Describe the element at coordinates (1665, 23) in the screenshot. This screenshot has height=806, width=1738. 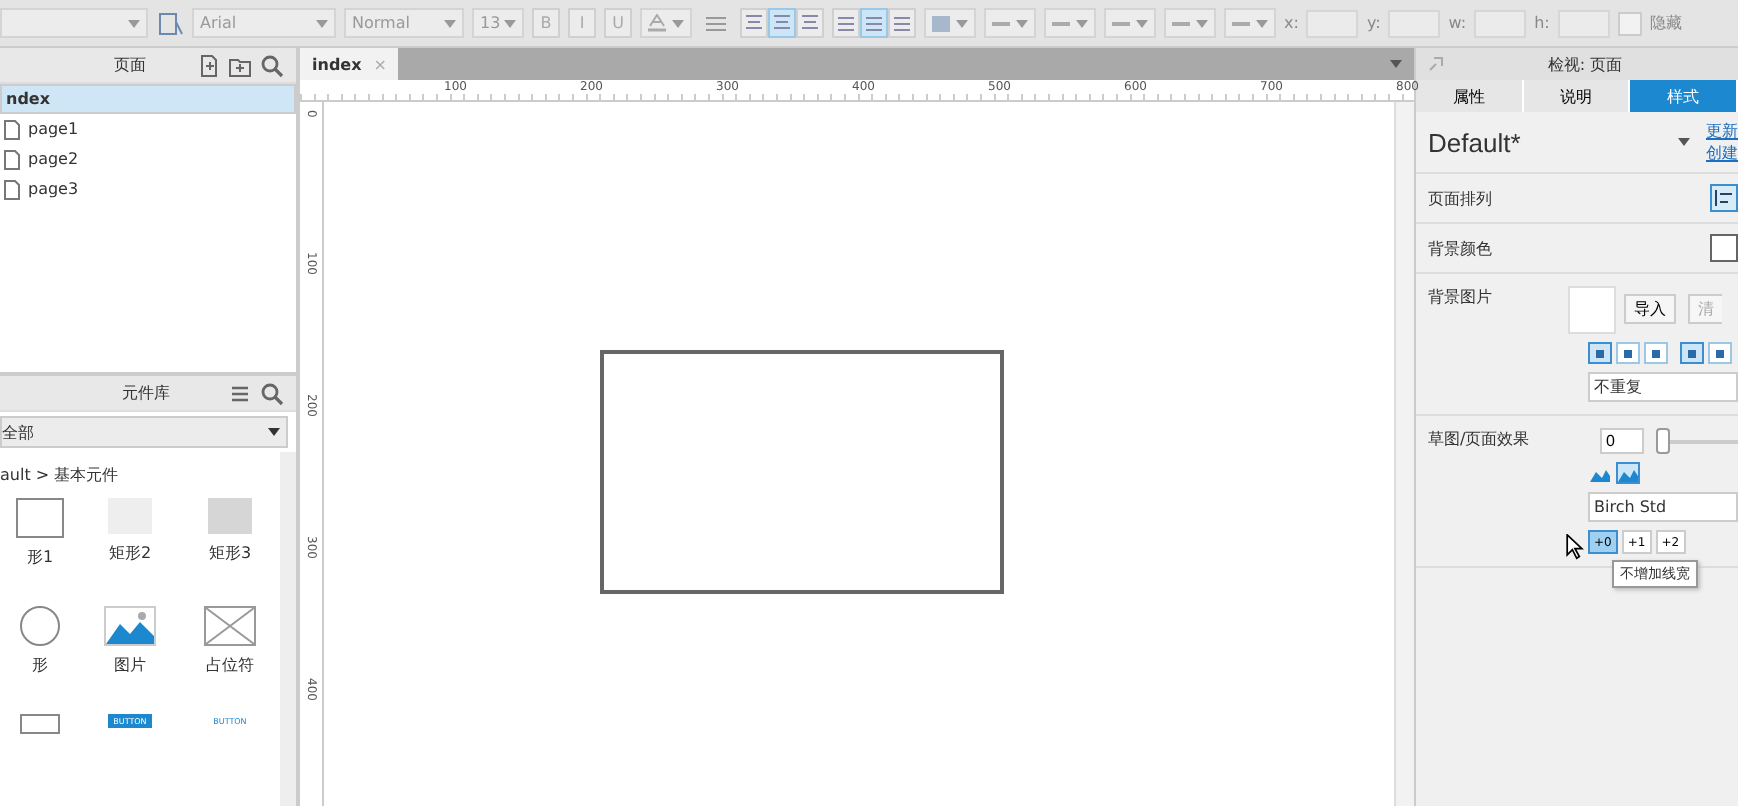
I see `hide-label: 隐藏` at that location.